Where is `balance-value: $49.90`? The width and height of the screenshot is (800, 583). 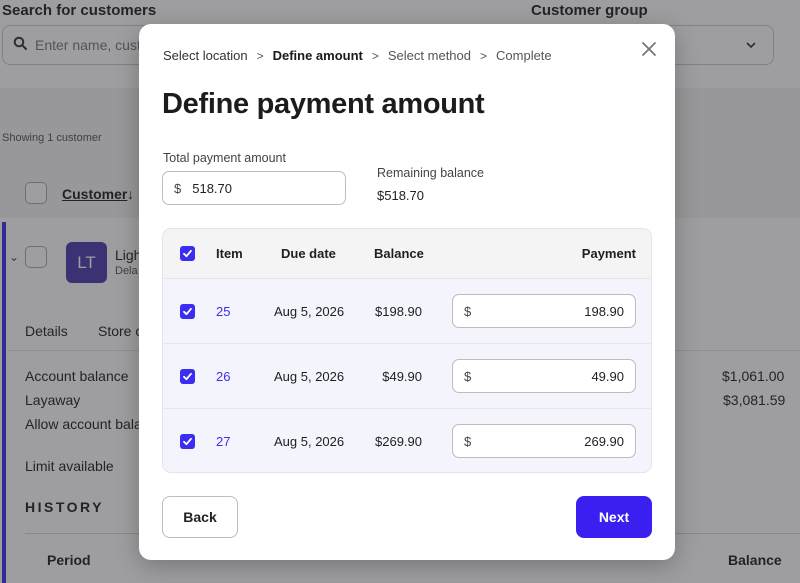
balance-value: $49.90 is located at coordinates (402, 376).